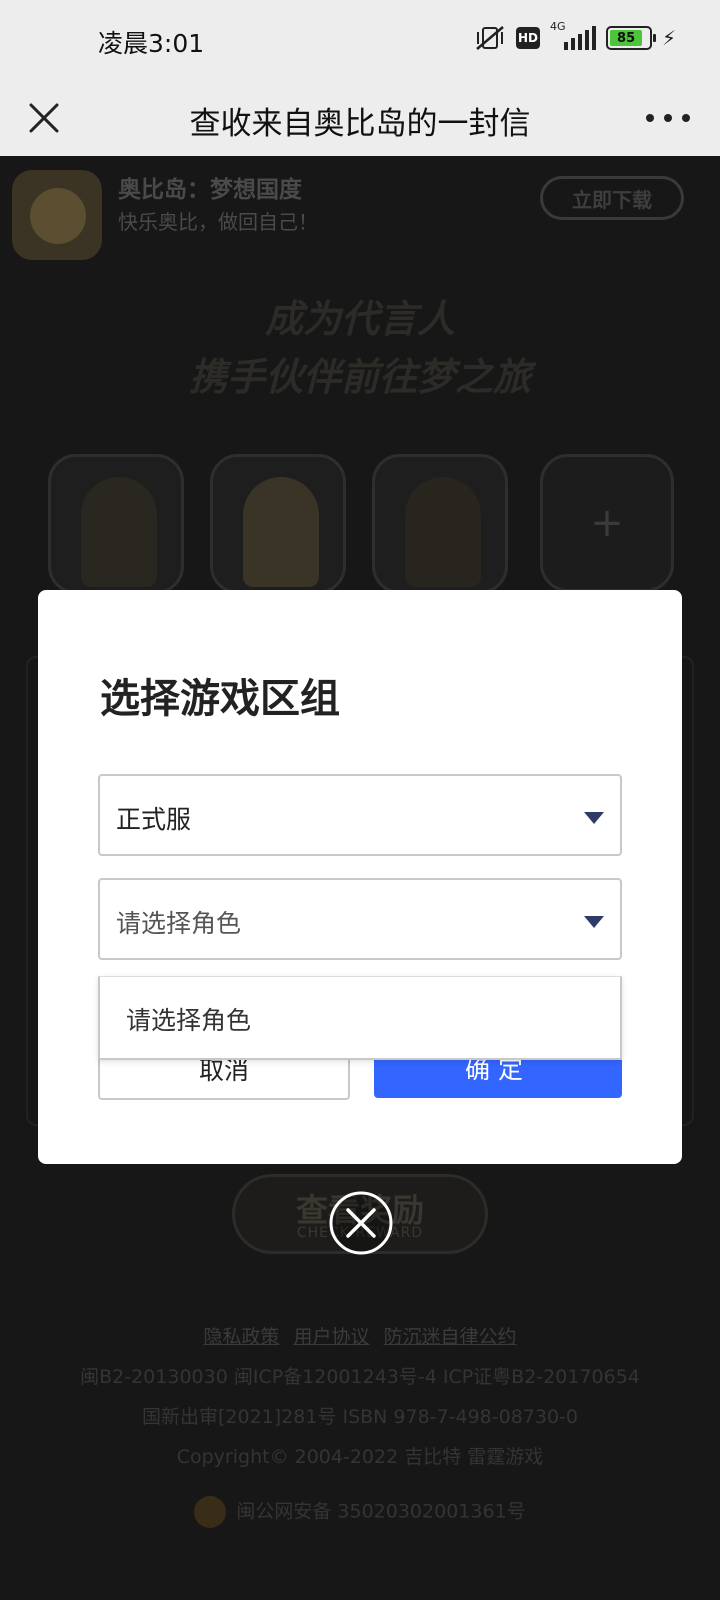 This screenshot has width=720, height=1600. I want to click on status-icons: HD 4G 85 ⚡, so click(575, 36).